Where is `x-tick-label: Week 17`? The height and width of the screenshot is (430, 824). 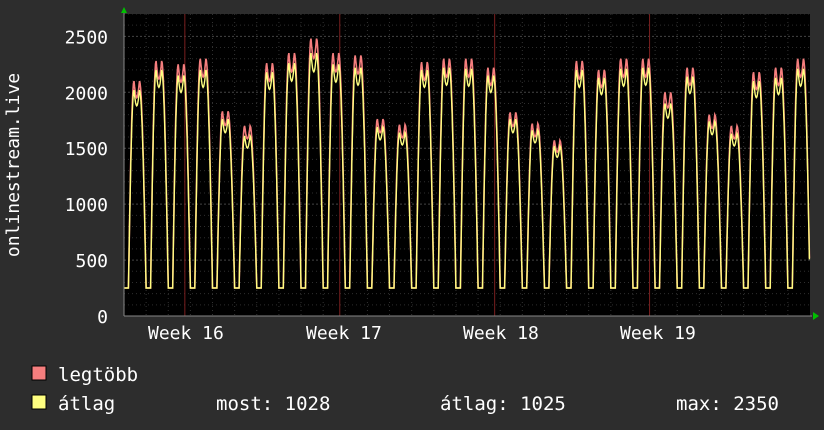
x-tick-label: Week 17 is located at coordinates (344, 333).